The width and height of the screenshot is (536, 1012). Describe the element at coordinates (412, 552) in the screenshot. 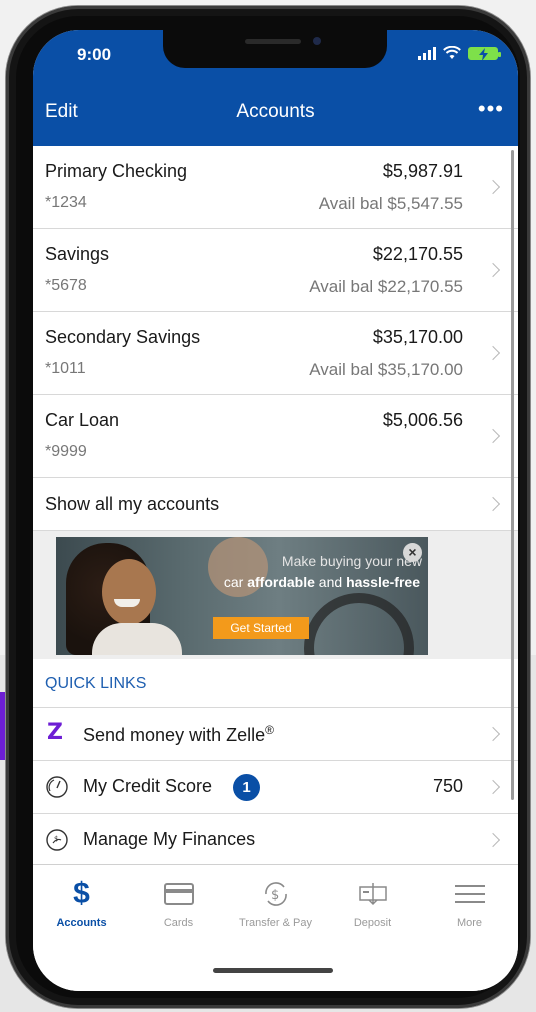

I see `close-icon: ×` at that location.